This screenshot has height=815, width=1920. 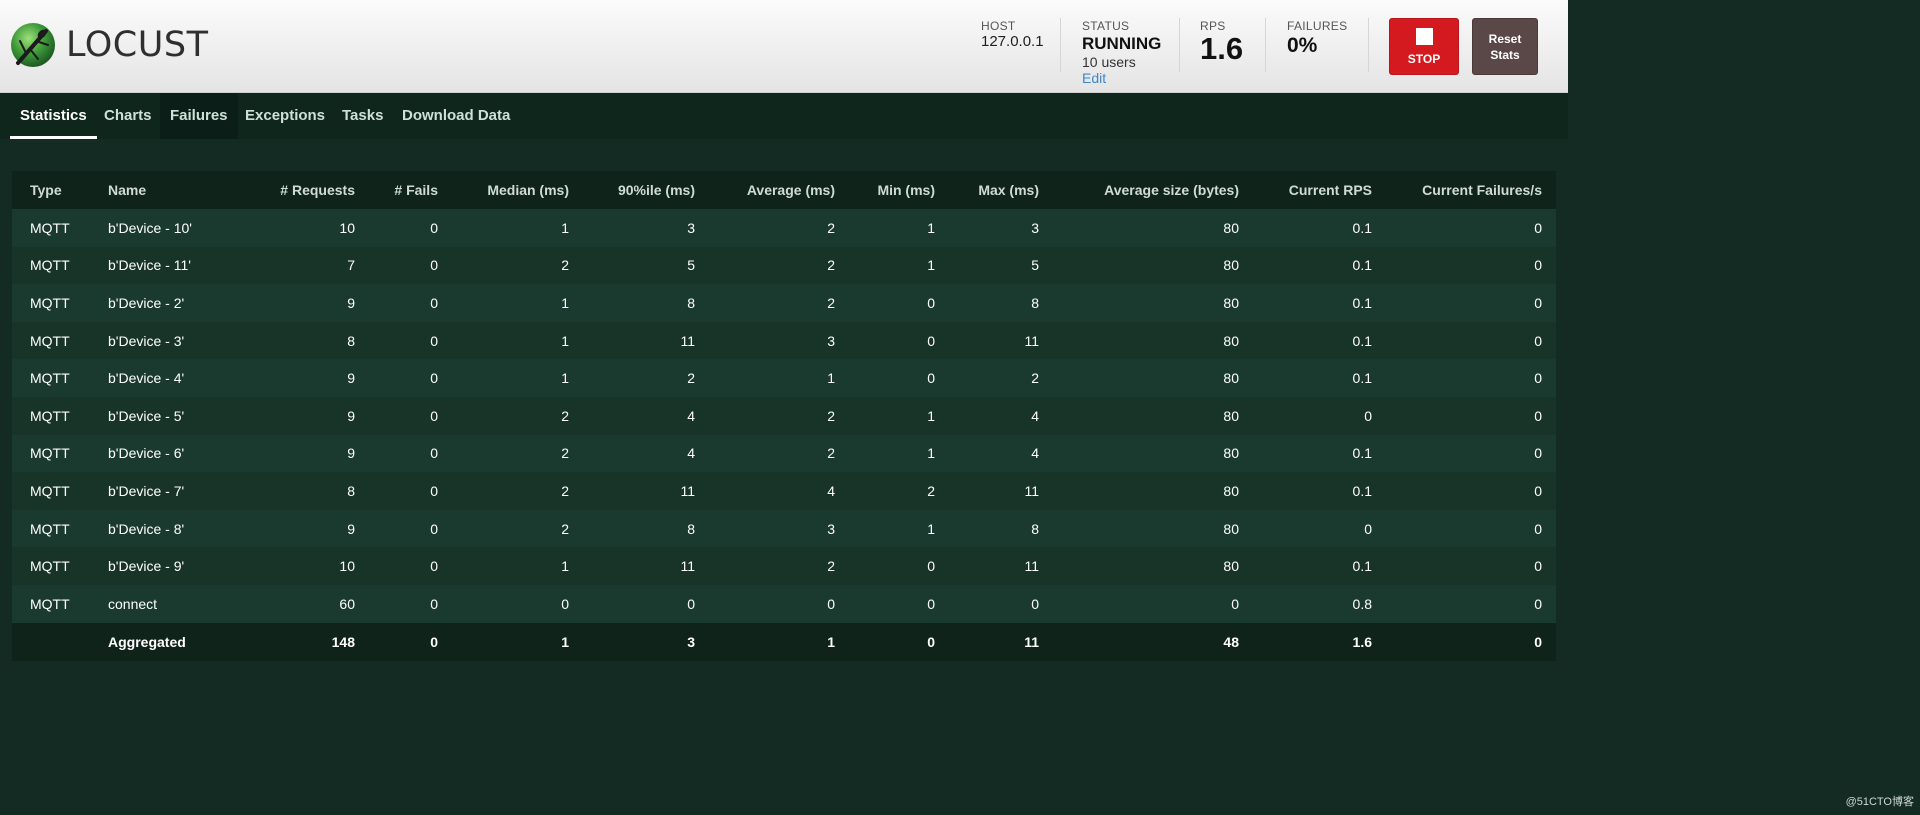 I want to click on table-cell: 0.8, so click(x=1362, y=603).